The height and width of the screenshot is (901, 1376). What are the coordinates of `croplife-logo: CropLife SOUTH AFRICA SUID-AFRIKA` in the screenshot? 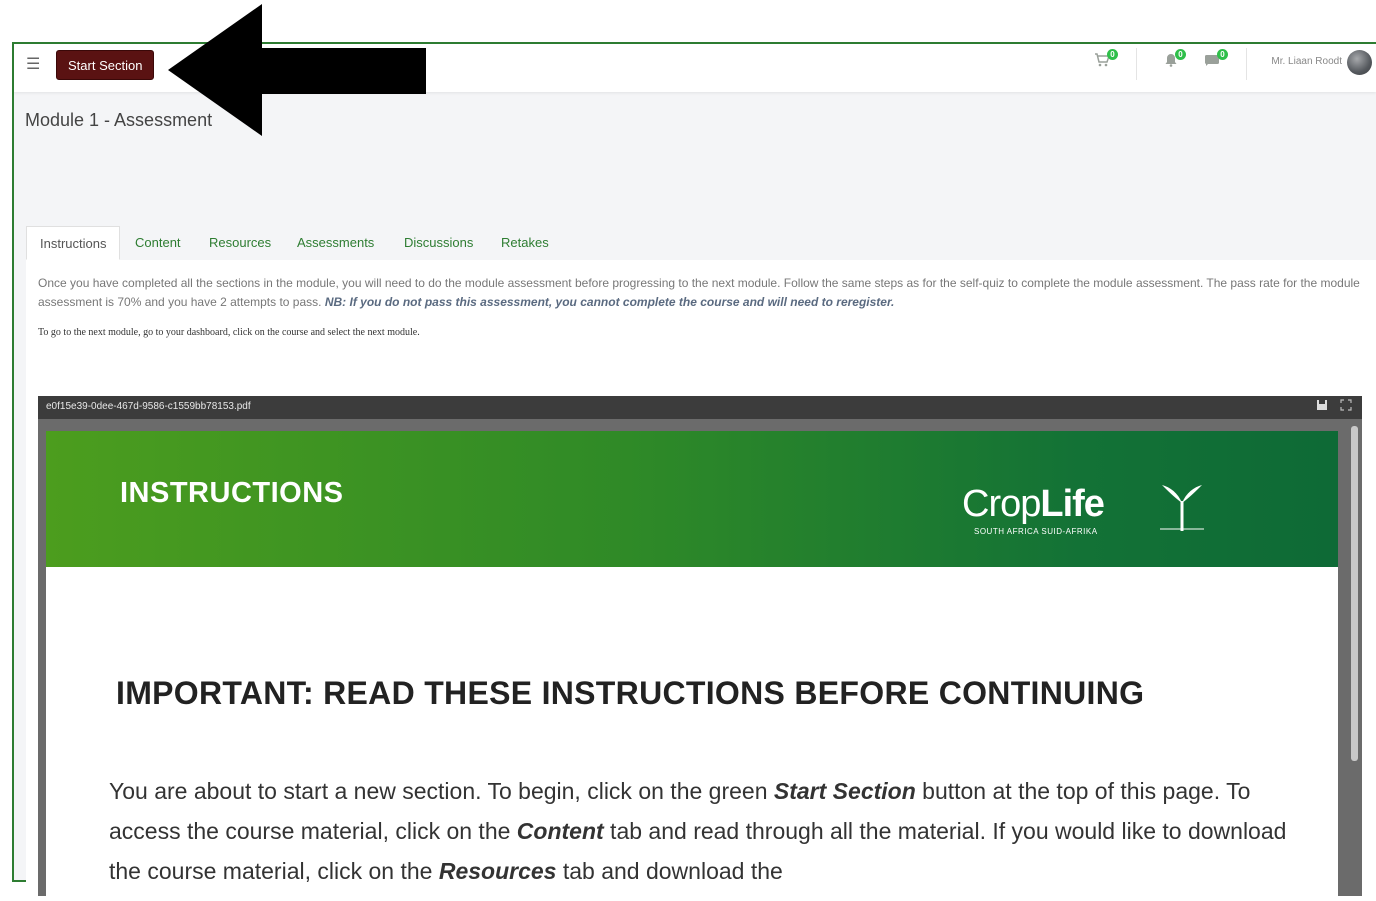 It's located at (1092, 513).